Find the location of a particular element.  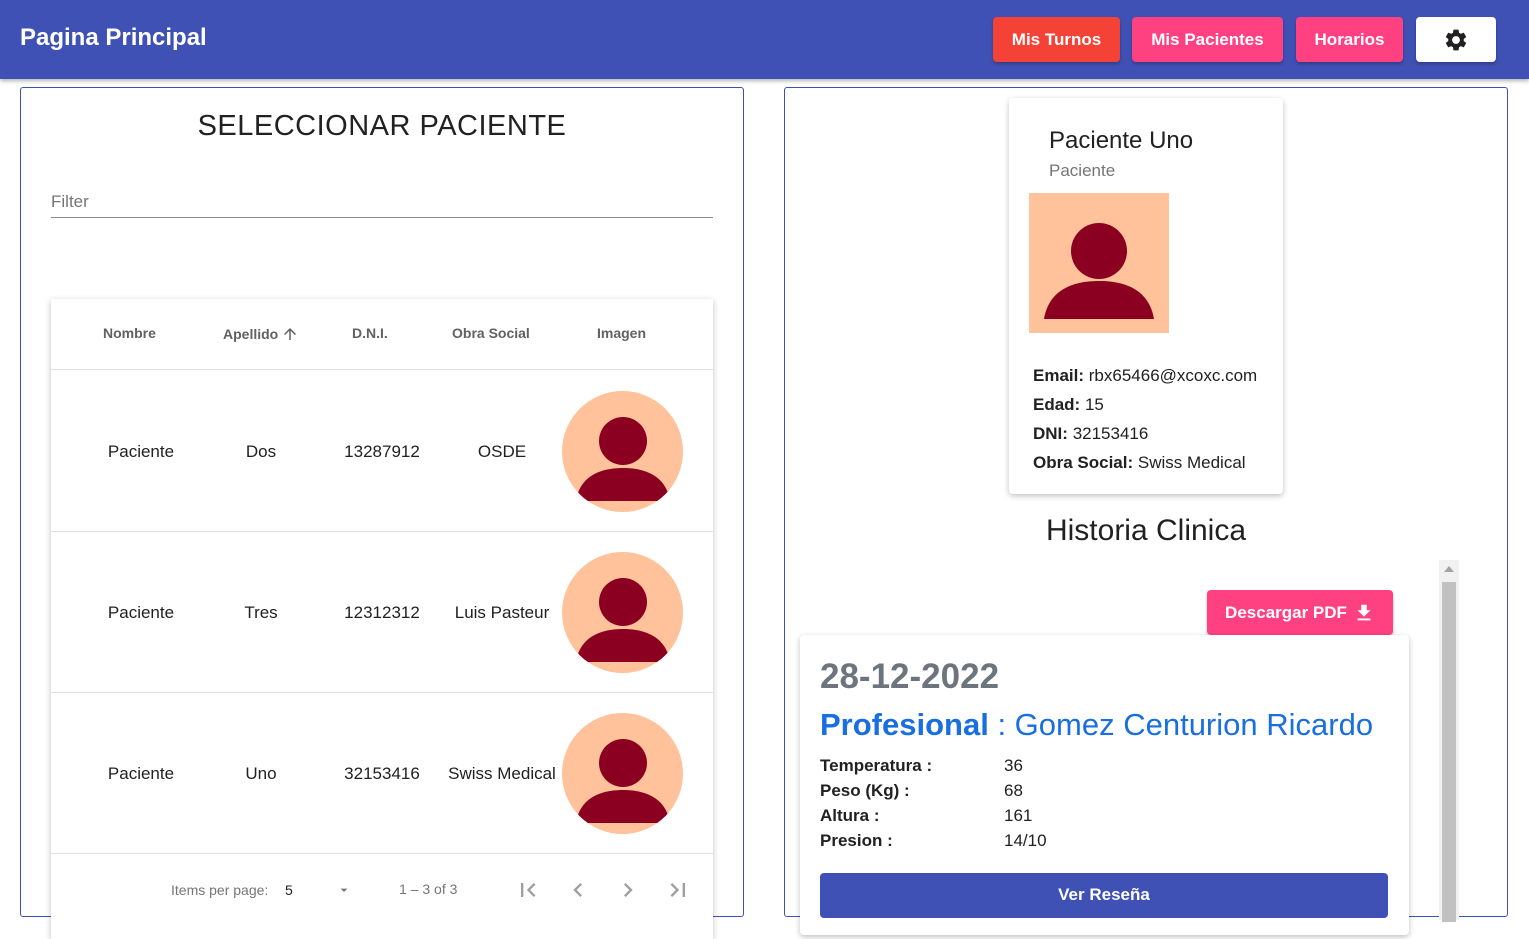

edad-value: 15 is located at coordinates (1094, 404).